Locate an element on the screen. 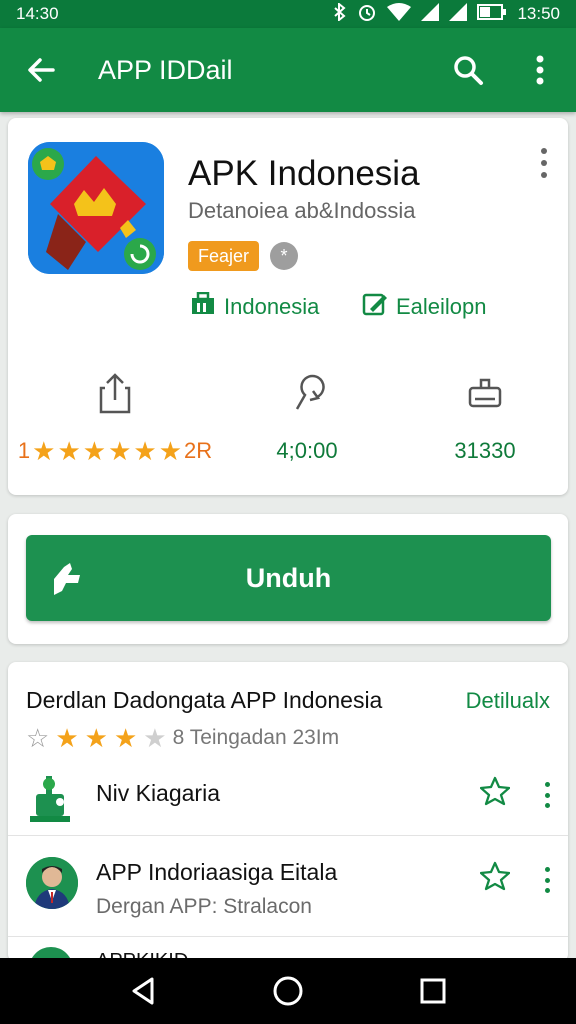  size-value: 31330 is located at coordinates (485, 450).